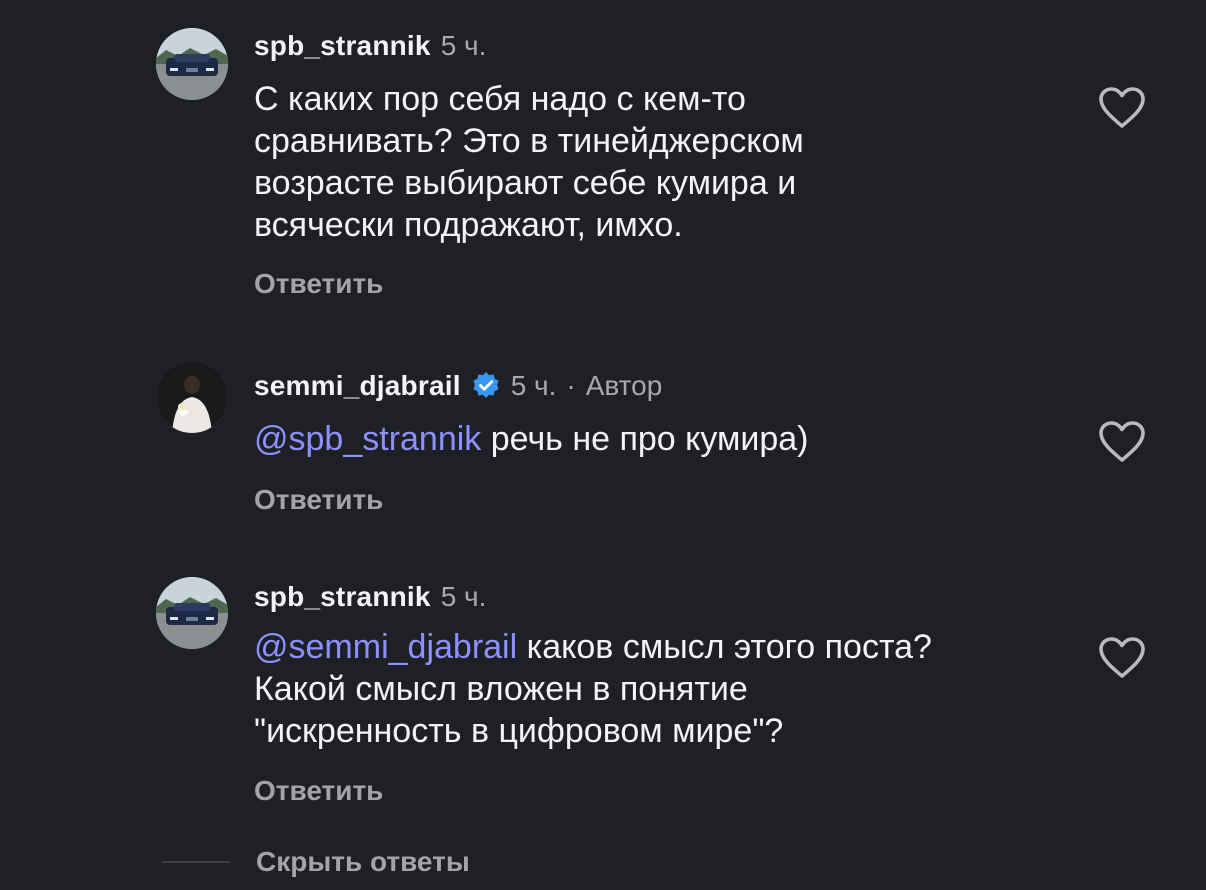  I want to click on username: semmi_djabrail, so click(357, 386).